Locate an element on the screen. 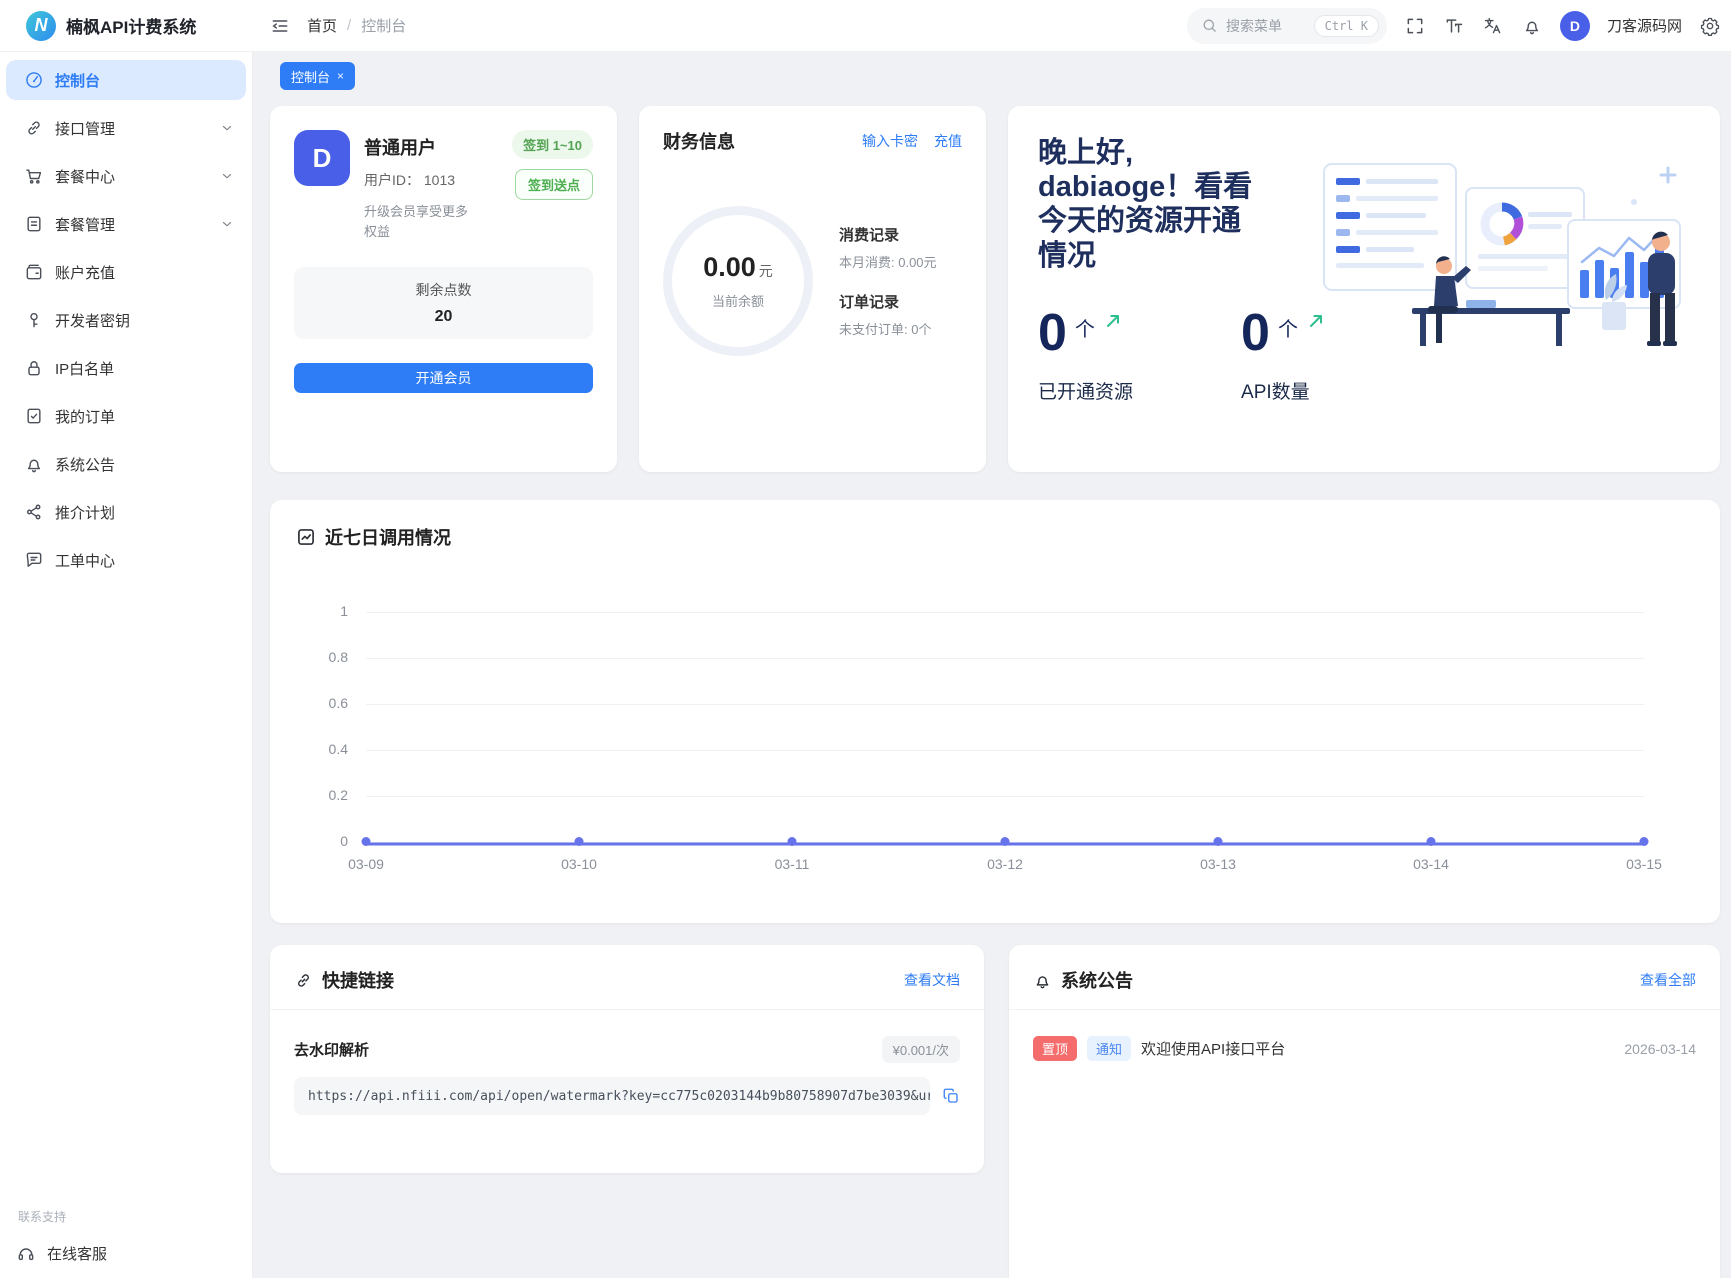 The height and width of the screenshot is (1278, 1731). tab-close-icon: × is located at coordinates (340, 76).